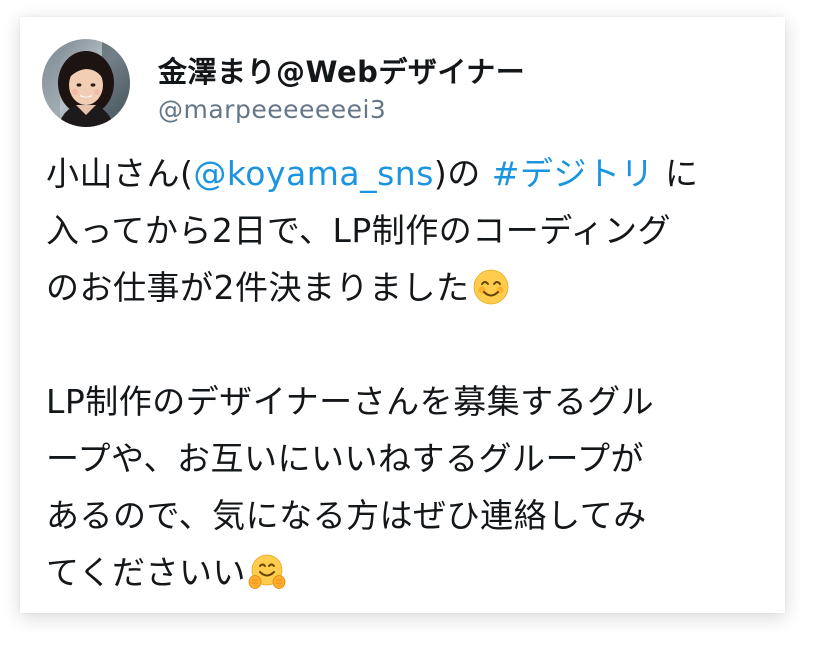 This screenshot has height=647, width=816. Describe the element at coordinates (491, 285) in the screenshot. I see `smiling-face-icon` at that location.